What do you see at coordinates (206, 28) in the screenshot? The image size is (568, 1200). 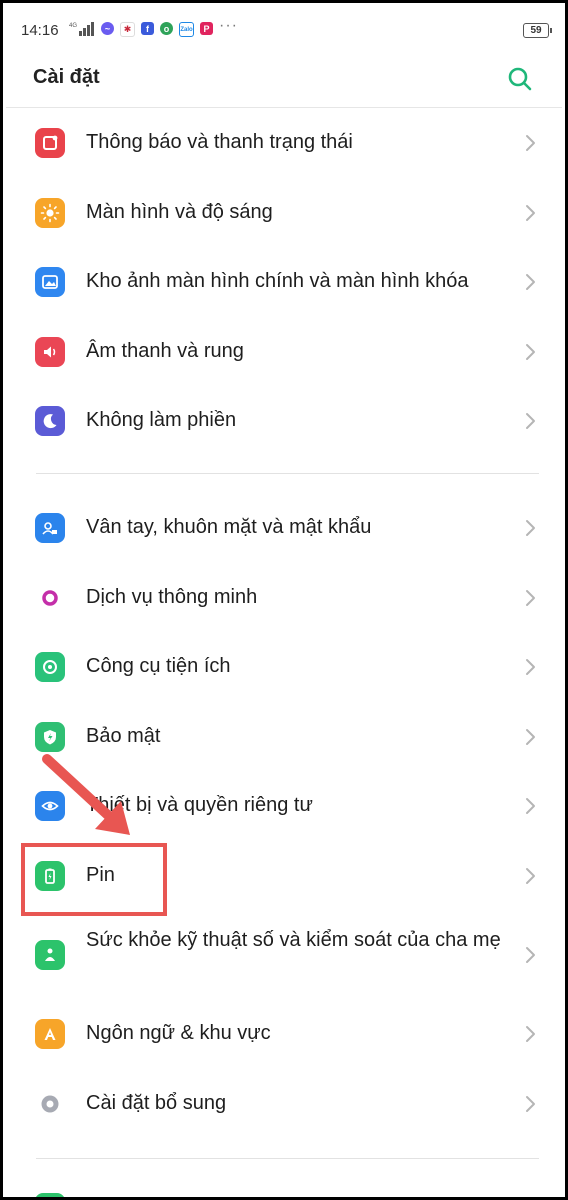 I see `pinterest-icon: P` at bounding box center [206, 28].